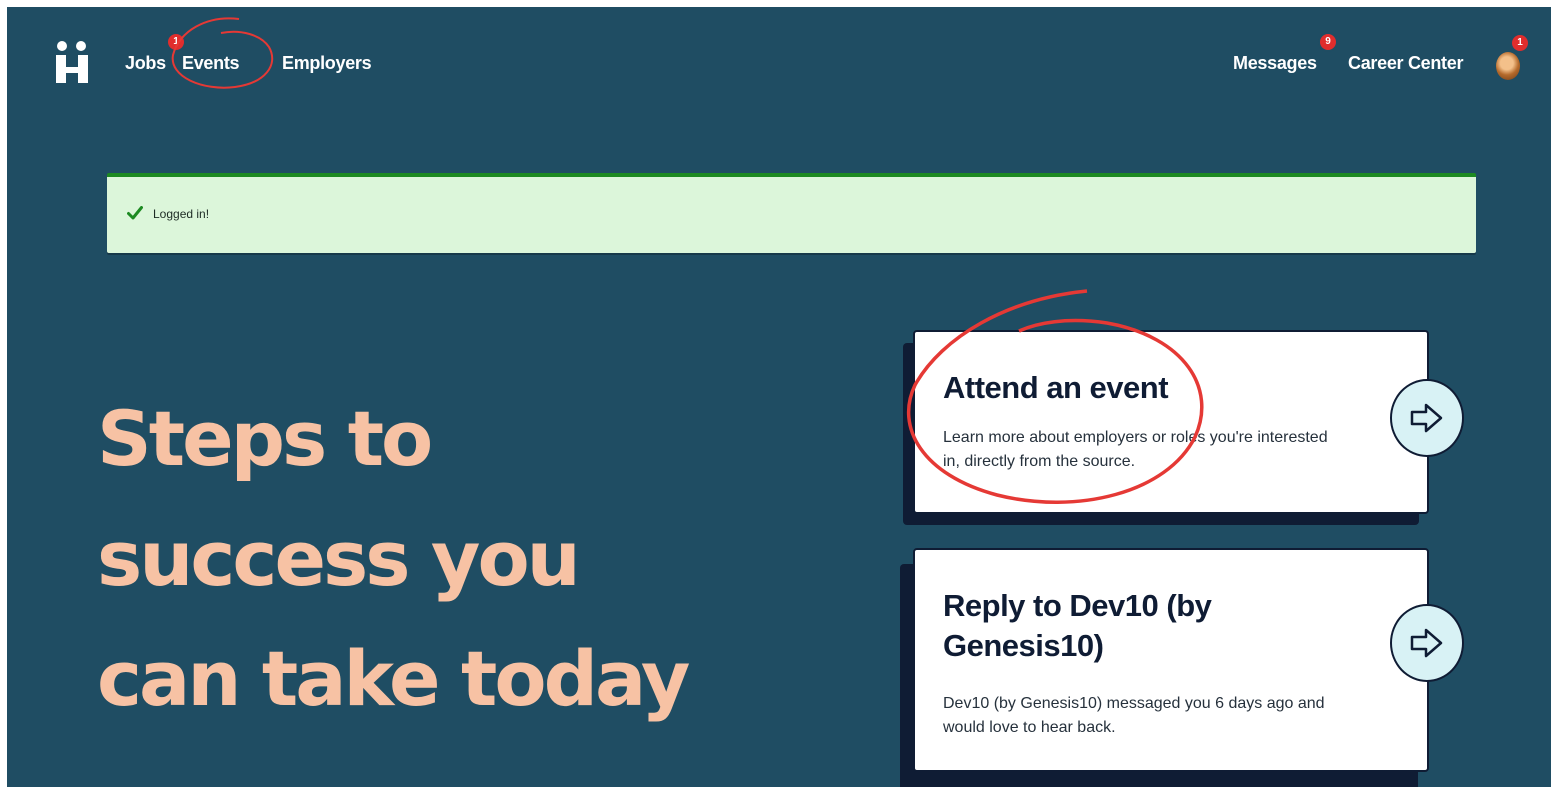 This screenshot has height=787, width=1551. I want to click on hero-line: success you, so click(339, 558).